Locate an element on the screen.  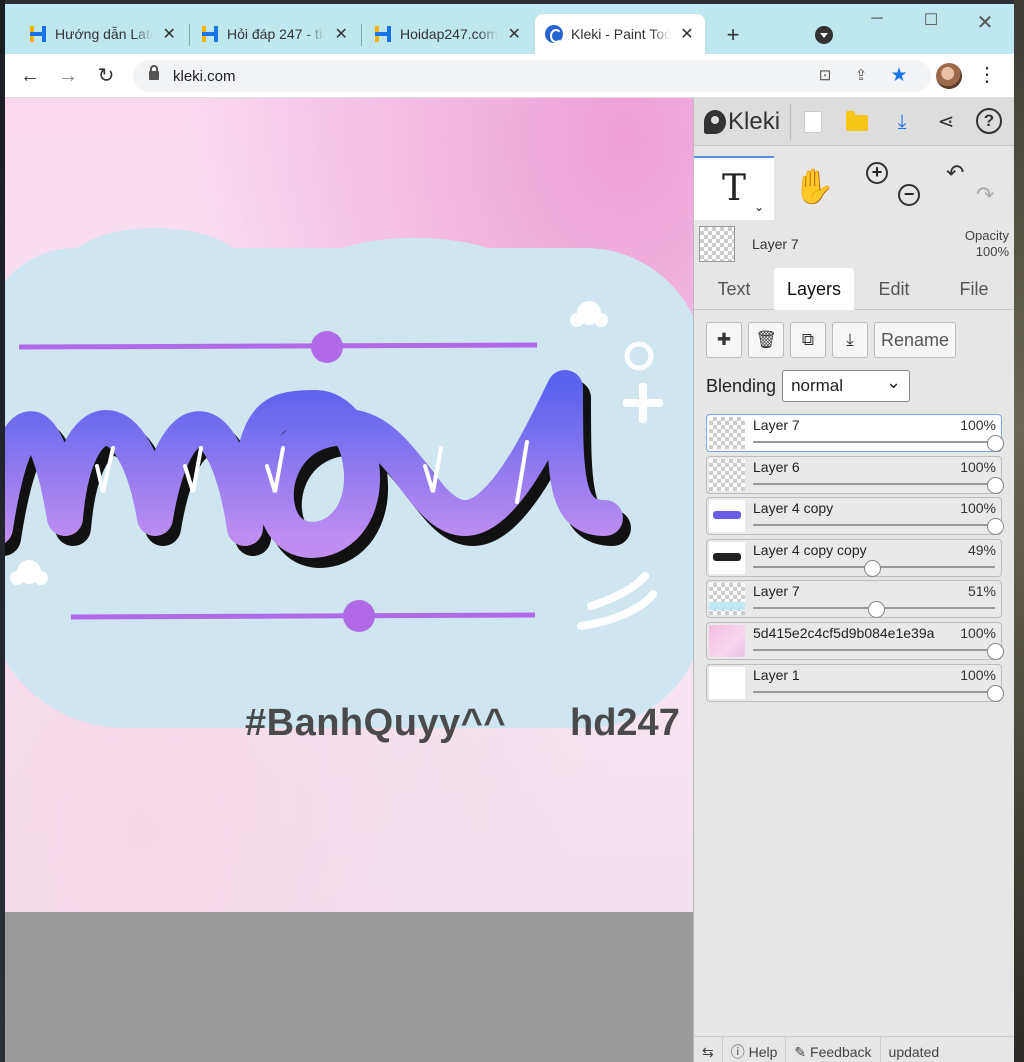
avatar is located at coordinates (949, 76).